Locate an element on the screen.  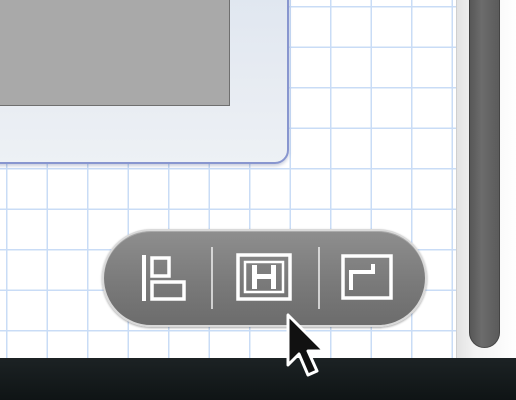
arrow-cursor-icon is located at coordinates (307, 348).